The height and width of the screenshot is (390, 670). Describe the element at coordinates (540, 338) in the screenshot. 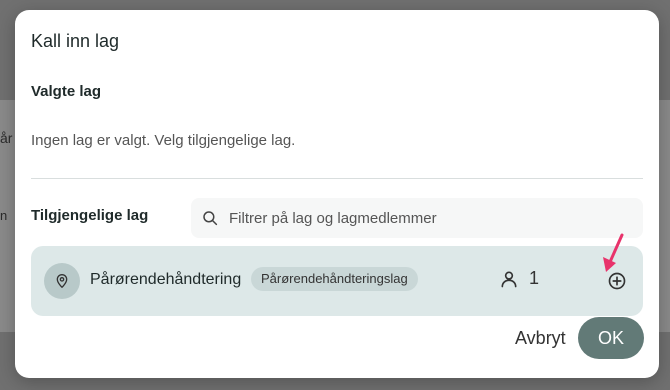

I see `cancel-button: Avbryt` at that location.